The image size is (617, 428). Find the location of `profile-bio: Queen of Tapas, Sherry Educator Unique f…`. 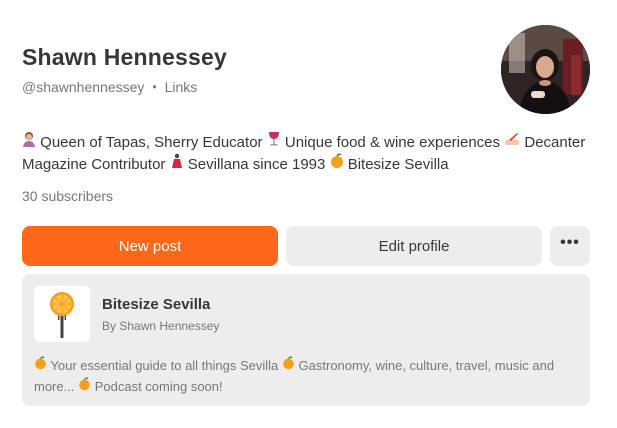

profile-bio: Queen of Tapas, Sherry Educator Unique f… is located at coordinates (309, 153).